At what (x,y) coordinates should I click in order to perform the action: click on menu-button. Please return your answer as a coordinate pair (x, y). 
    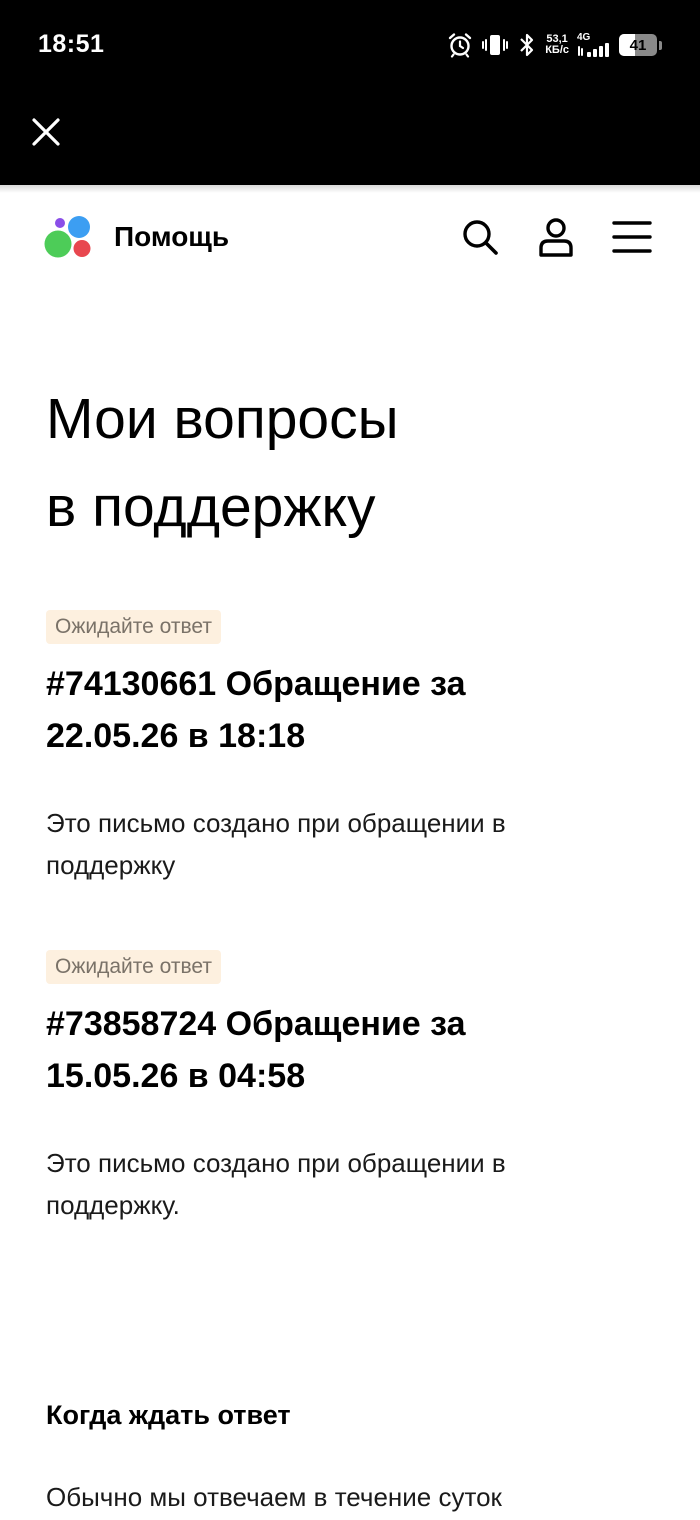
    Looking at the image, I should click on (632, 237).